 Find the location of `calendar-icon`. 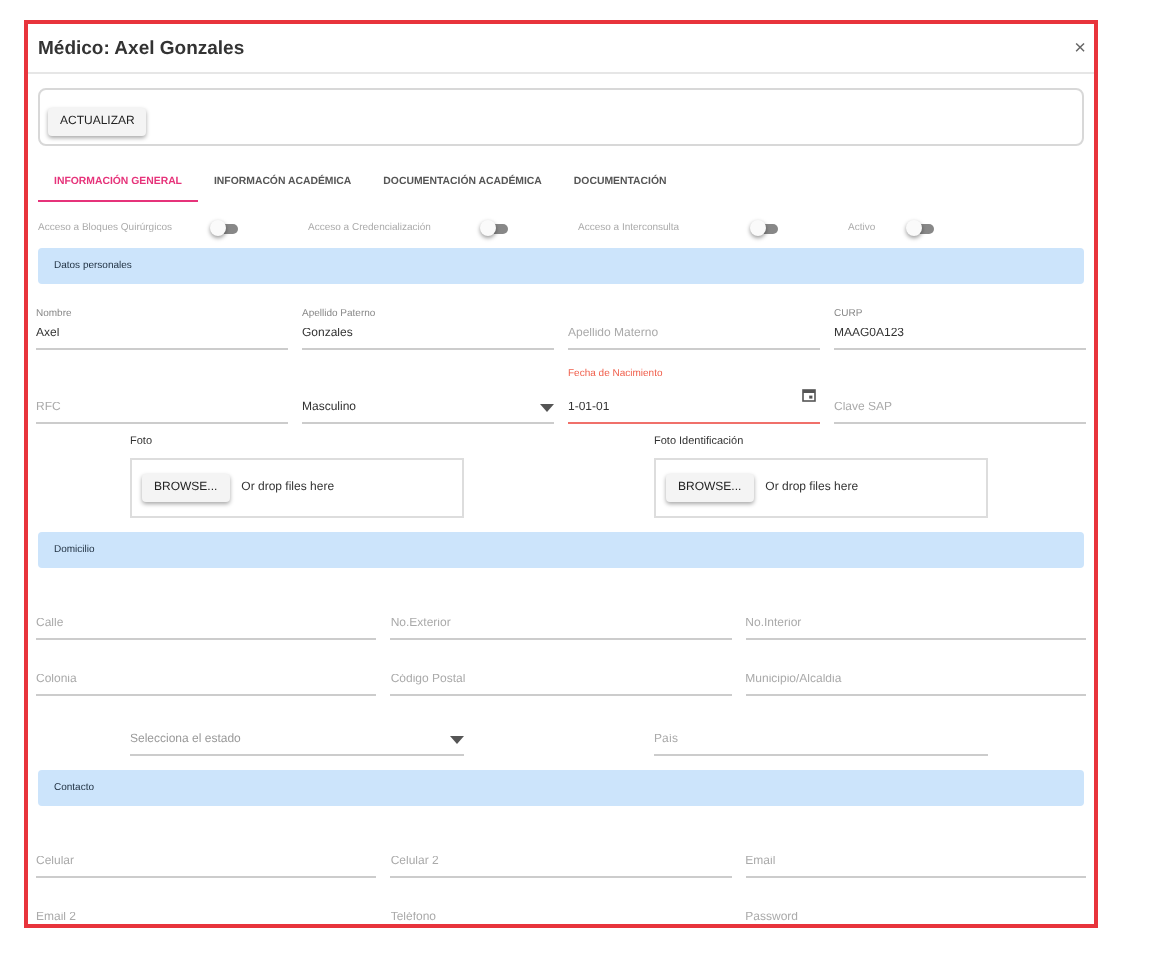

calendar-icon is located at coordinates (809, 394).